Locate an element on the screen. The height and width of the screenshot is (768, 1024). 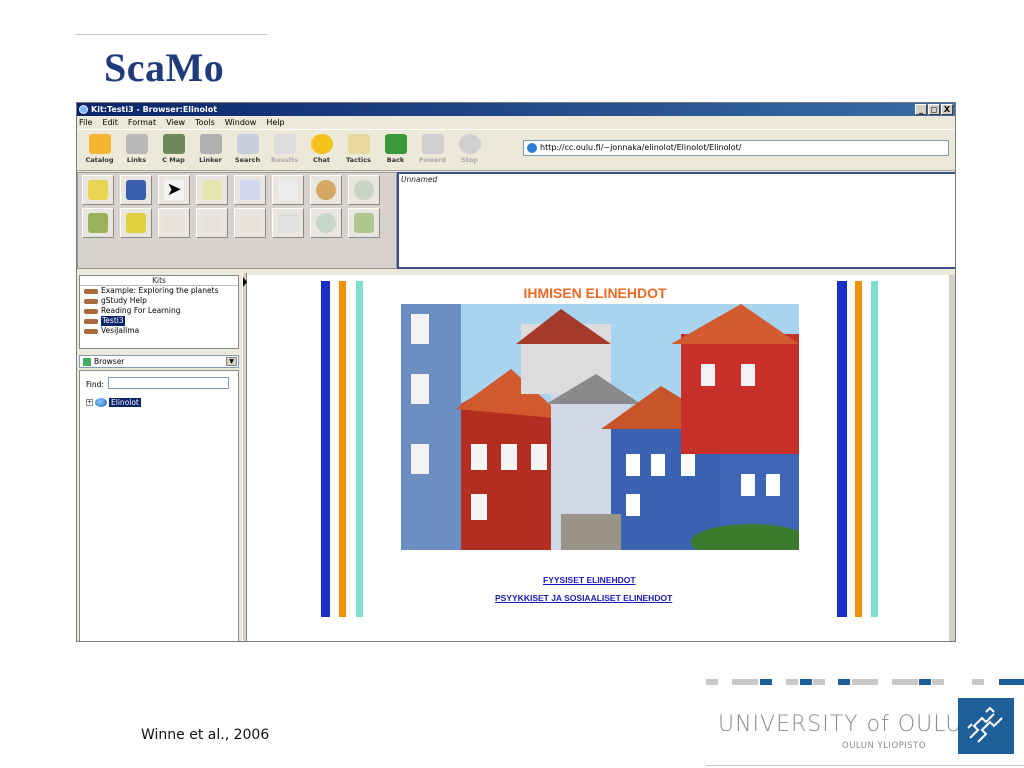
list-item: gStudy Help is located at coordinates (159, 301).